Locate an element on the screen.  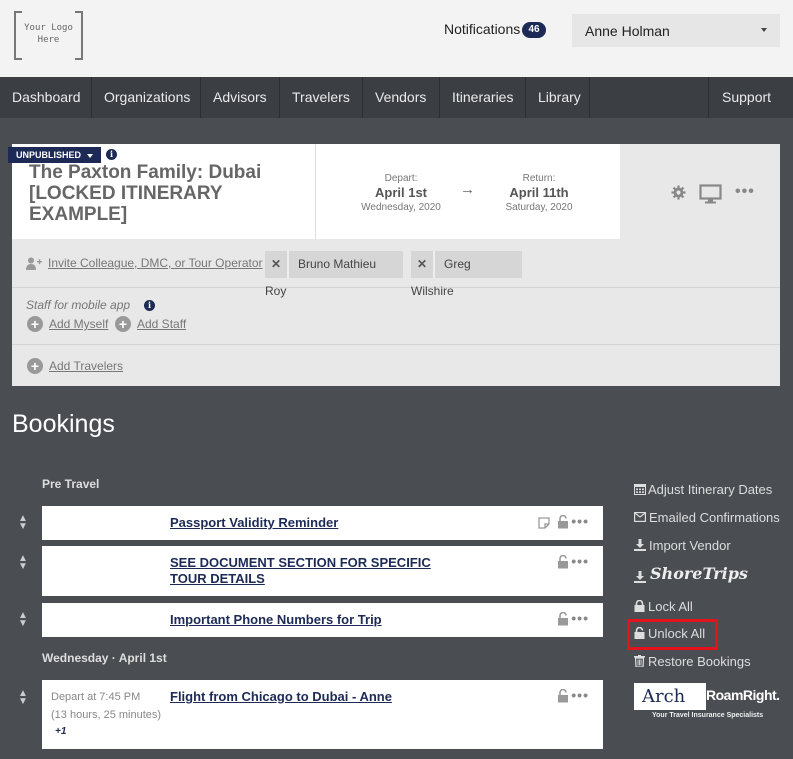
collaborator-chip: ✕ Greg Wilshire is located at coordinates (466, 274).